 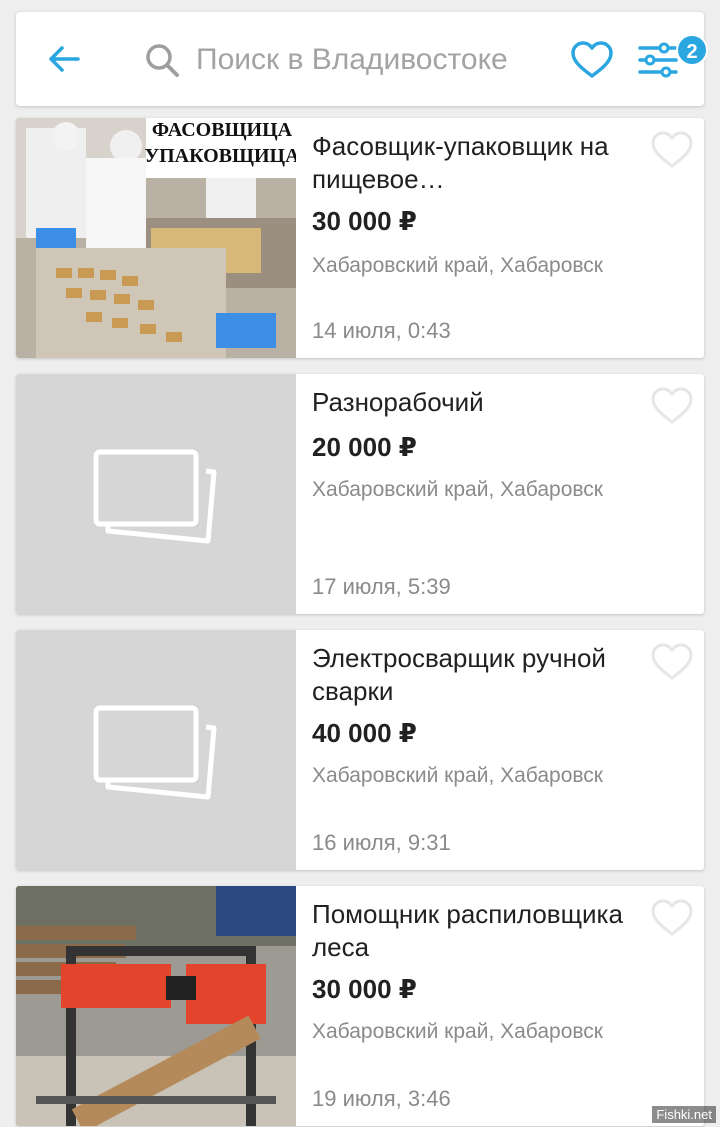 I want to click on photo-caption-line1: ФАСОВЩИЦА, so click(x=222, y=130).